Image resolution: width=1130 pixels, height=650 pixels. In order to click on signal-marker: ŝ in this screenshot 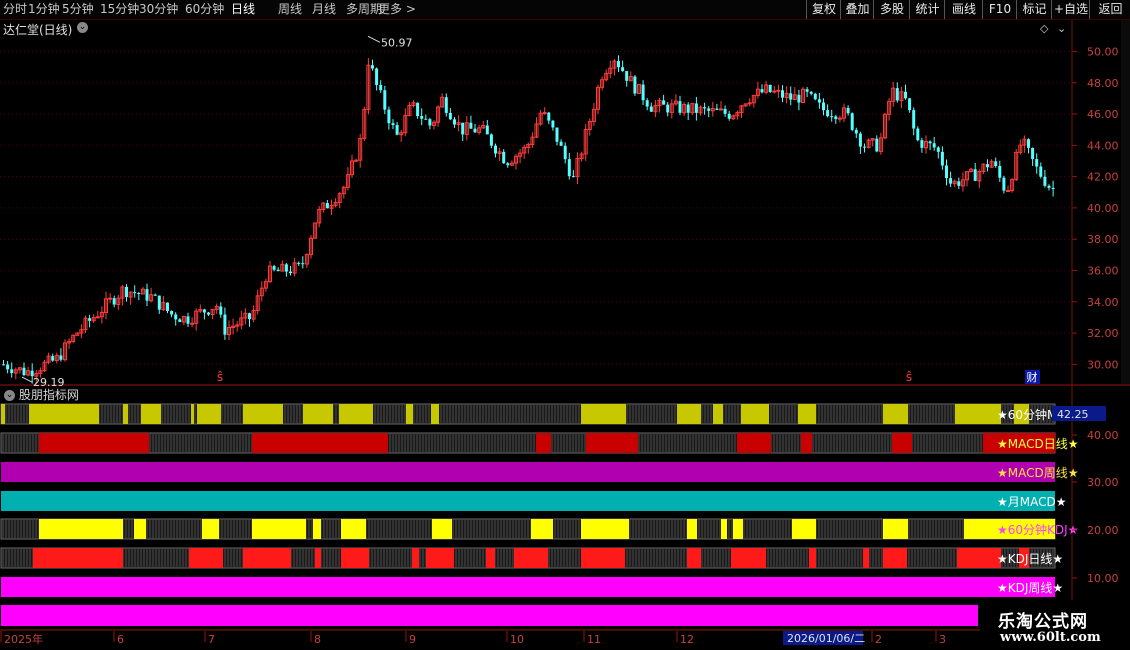, I will do `click(909, 377)`.